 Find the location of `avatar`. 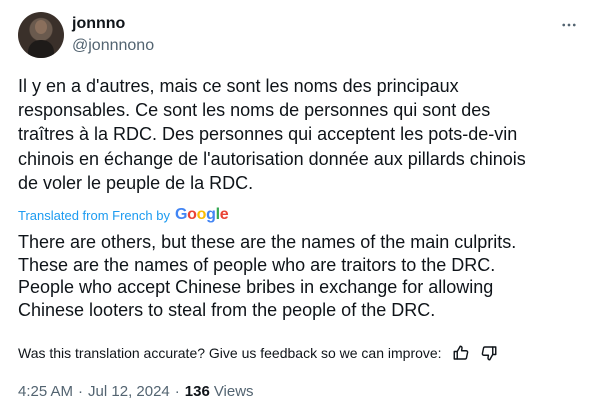

avatar is located at coordinates (41, 35).